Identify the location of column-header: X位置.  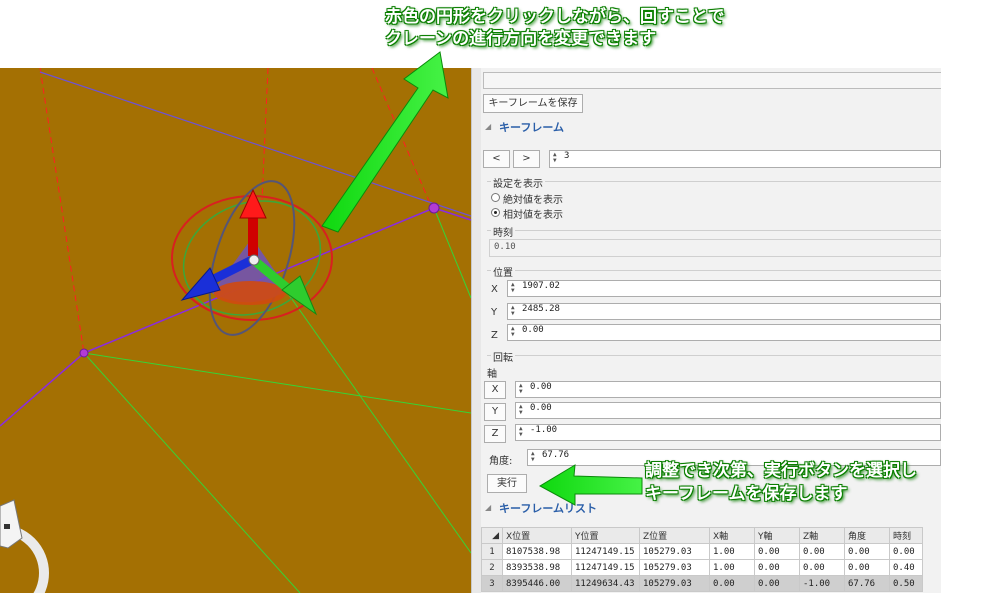
(537, 535).